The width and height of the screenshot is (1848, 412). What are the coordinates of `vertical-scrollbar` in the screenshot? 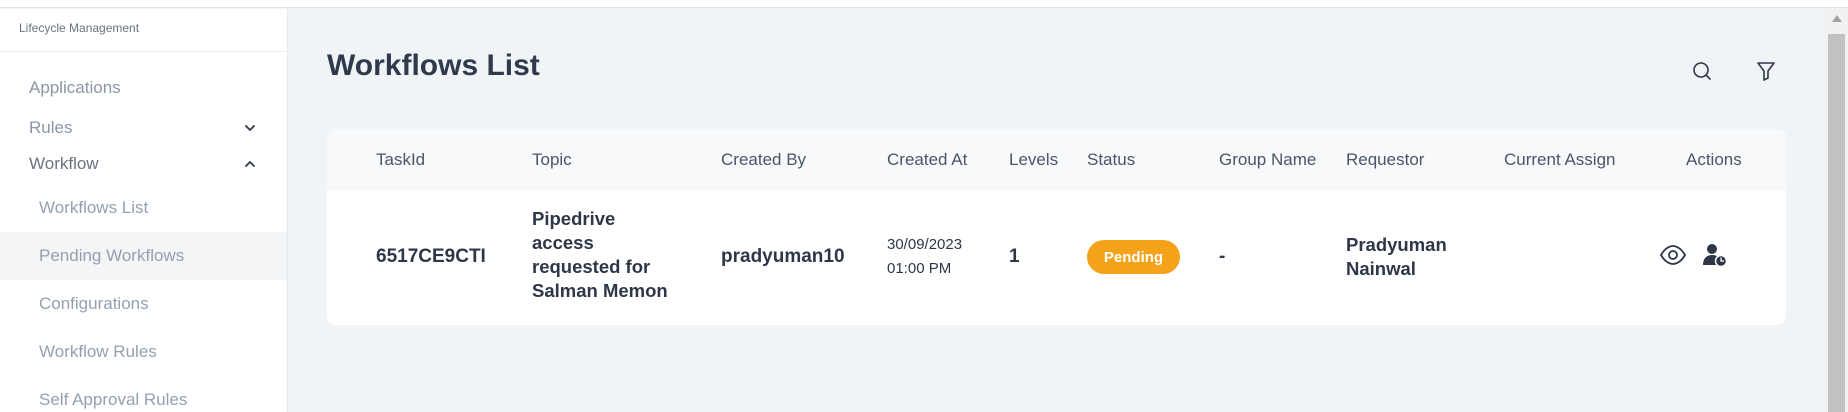 It's located at (1836, 210).